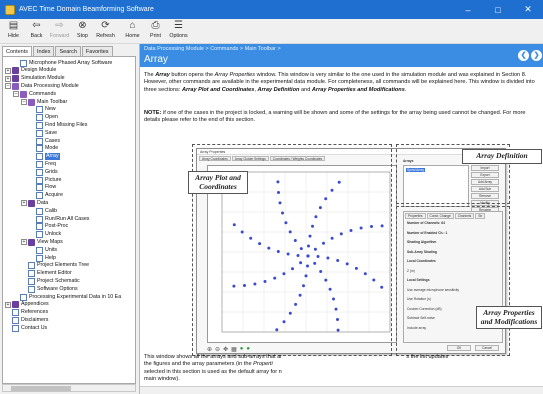 The image size is (543, 394). Describe the element at coordinates (178, 36) in the screenshot. I see `toolbar-button-label: Options` at that location.